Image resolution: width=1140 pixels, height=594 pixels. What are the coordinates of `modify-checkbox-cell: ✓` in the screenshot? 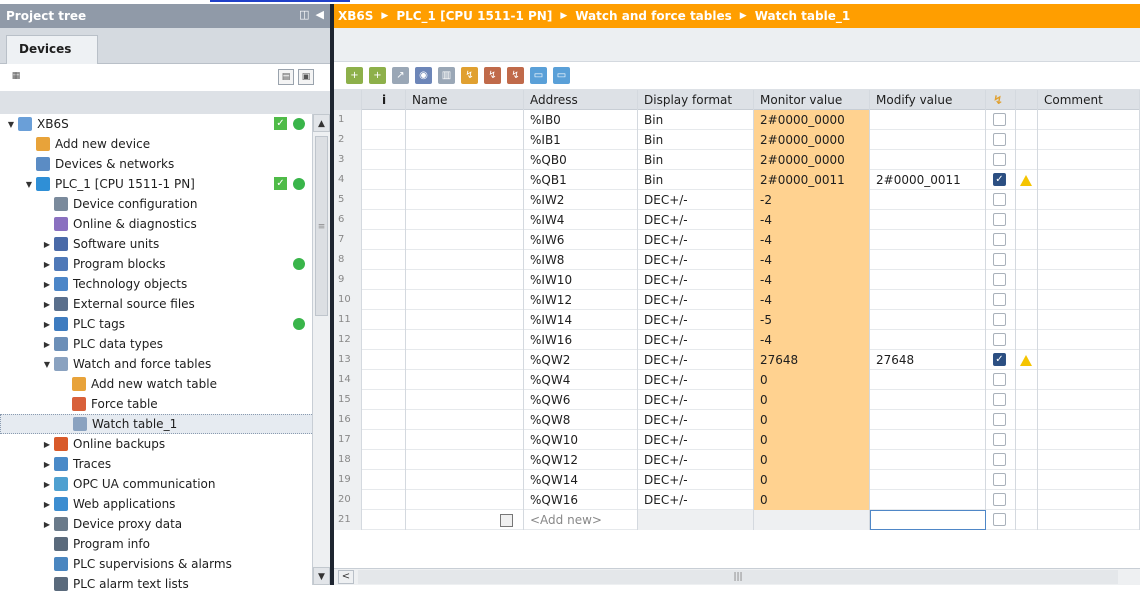 It's located at (1001, 180).